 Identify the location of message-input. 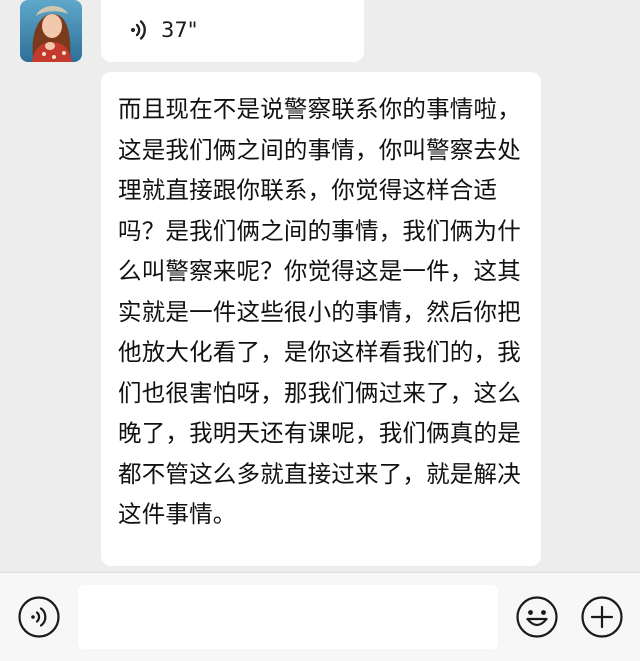
(288, 617).